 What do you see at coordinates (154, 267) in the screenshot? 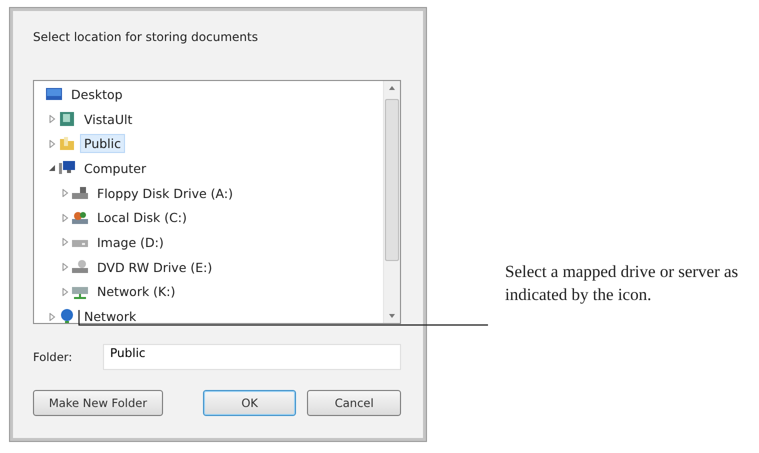
I see `tree-item: DVD RW Drive (E:)` at bounding box center [154, 267].